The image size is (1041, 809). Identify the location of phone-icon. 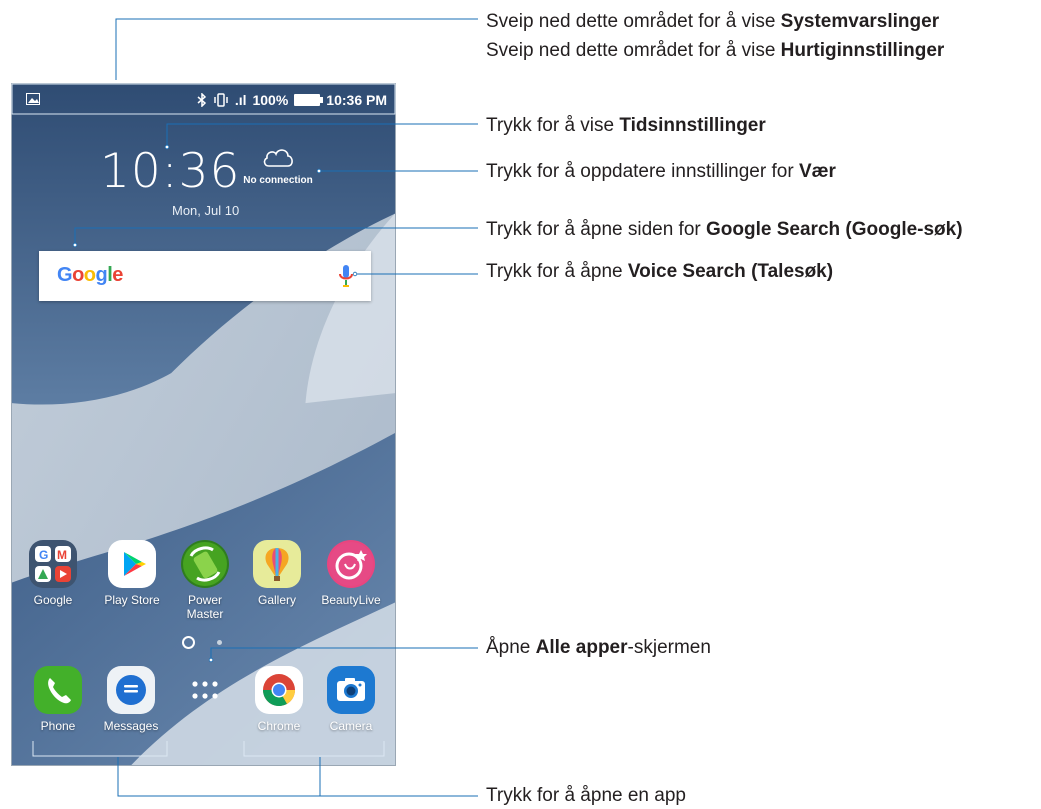
(58, 690).